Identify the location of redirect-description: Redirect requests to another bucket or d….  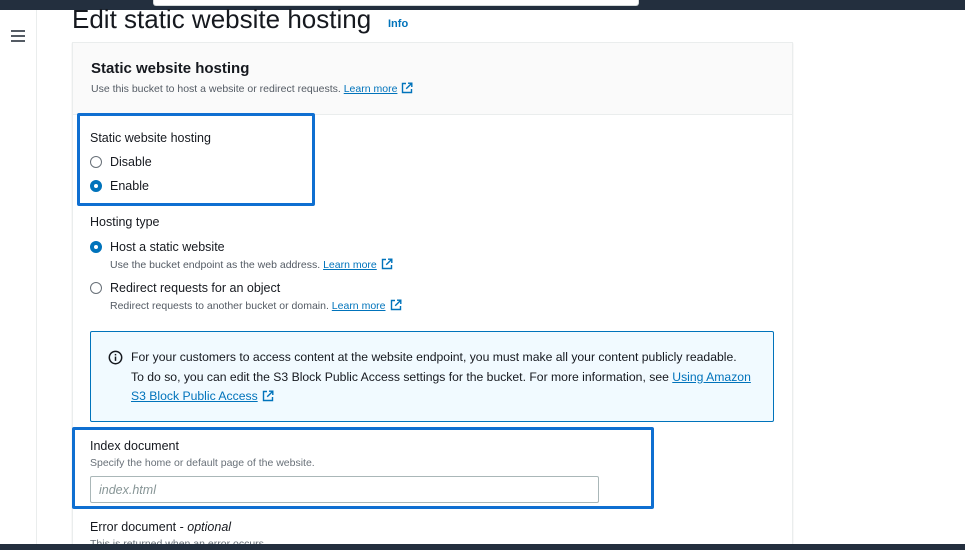
(256, 305).